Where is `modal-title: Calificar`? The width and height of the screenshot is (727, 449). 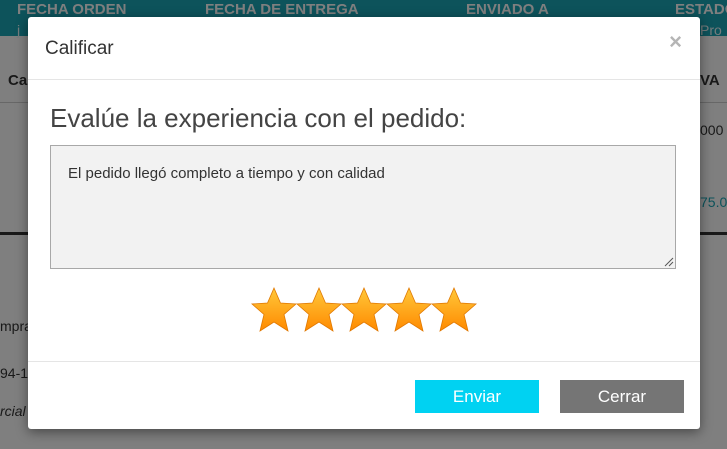
modal-title: Calificar is located at coordinates (79, 48).